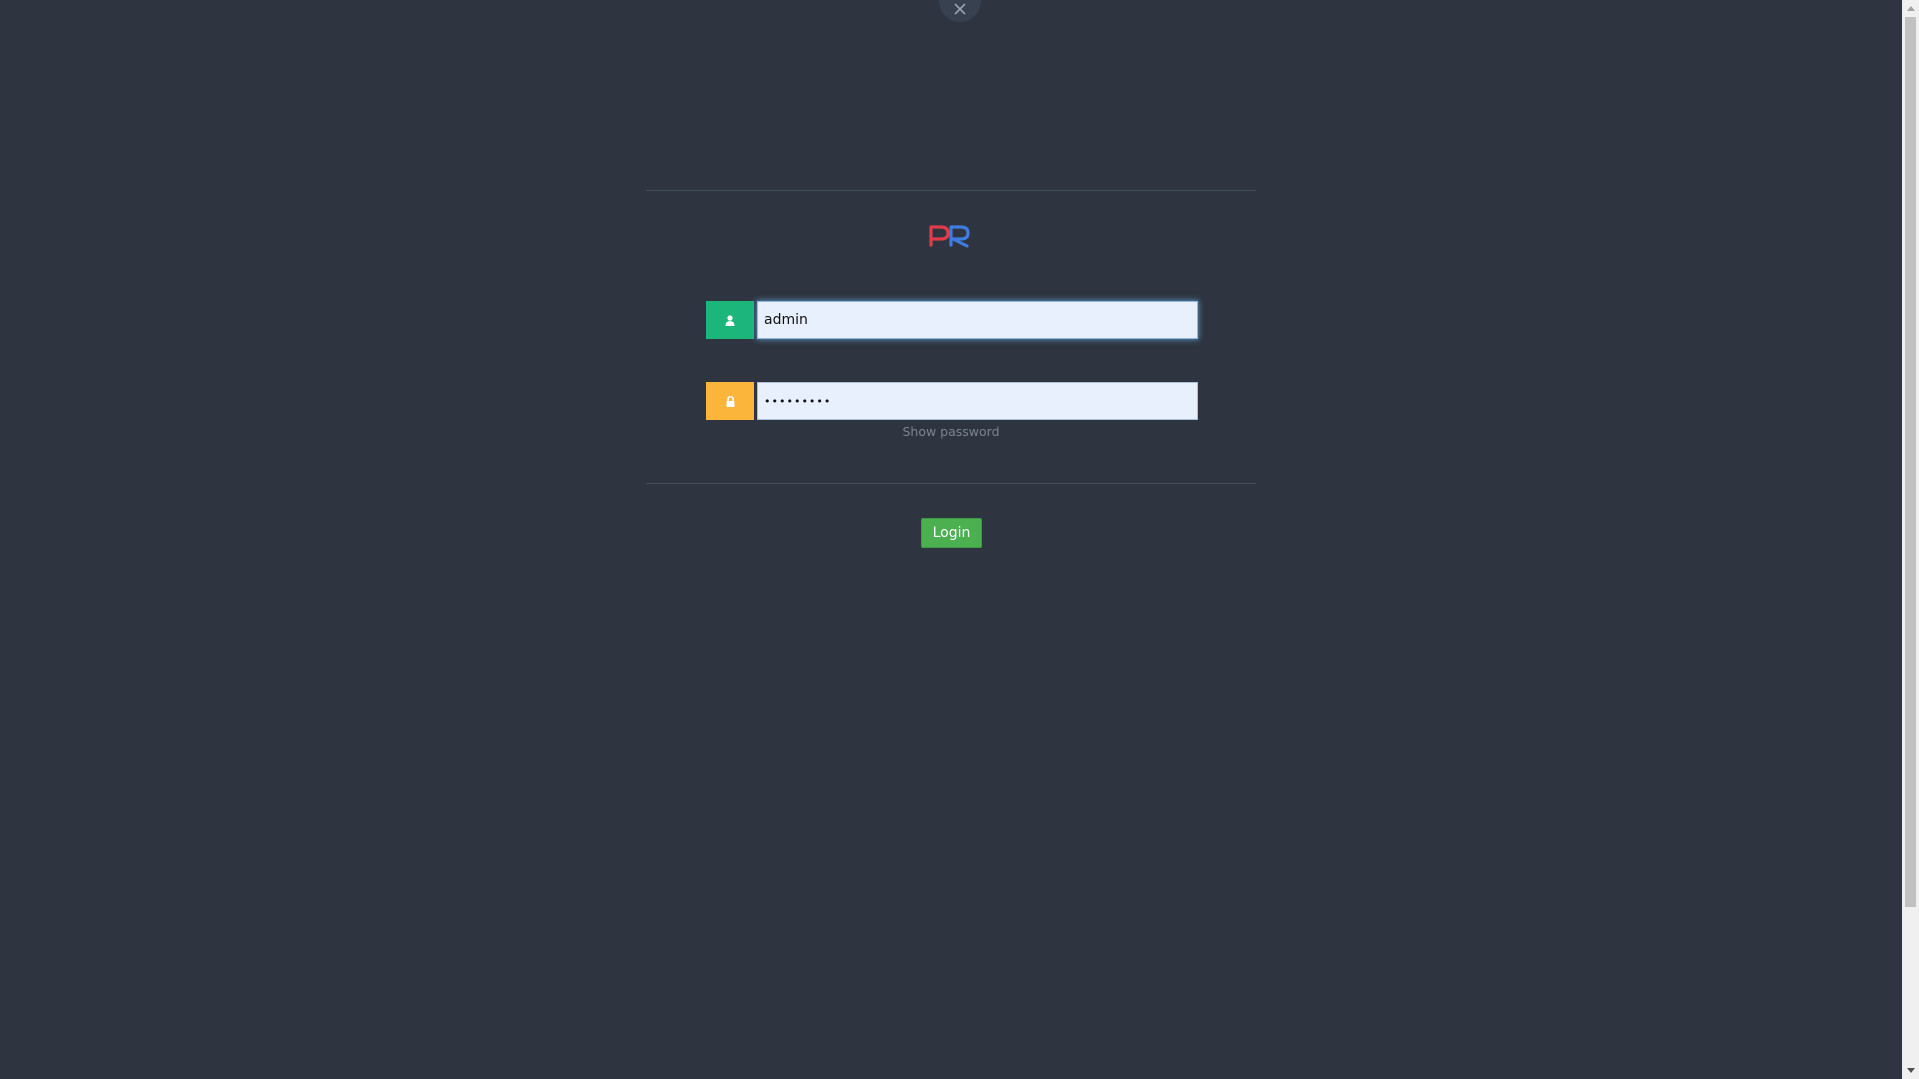 Image resolution: width=1919 pixels, height=1079 pixels. Describe the element at coordinates (951, 533) in the screenshot. I see `login-button: Login` at that location.